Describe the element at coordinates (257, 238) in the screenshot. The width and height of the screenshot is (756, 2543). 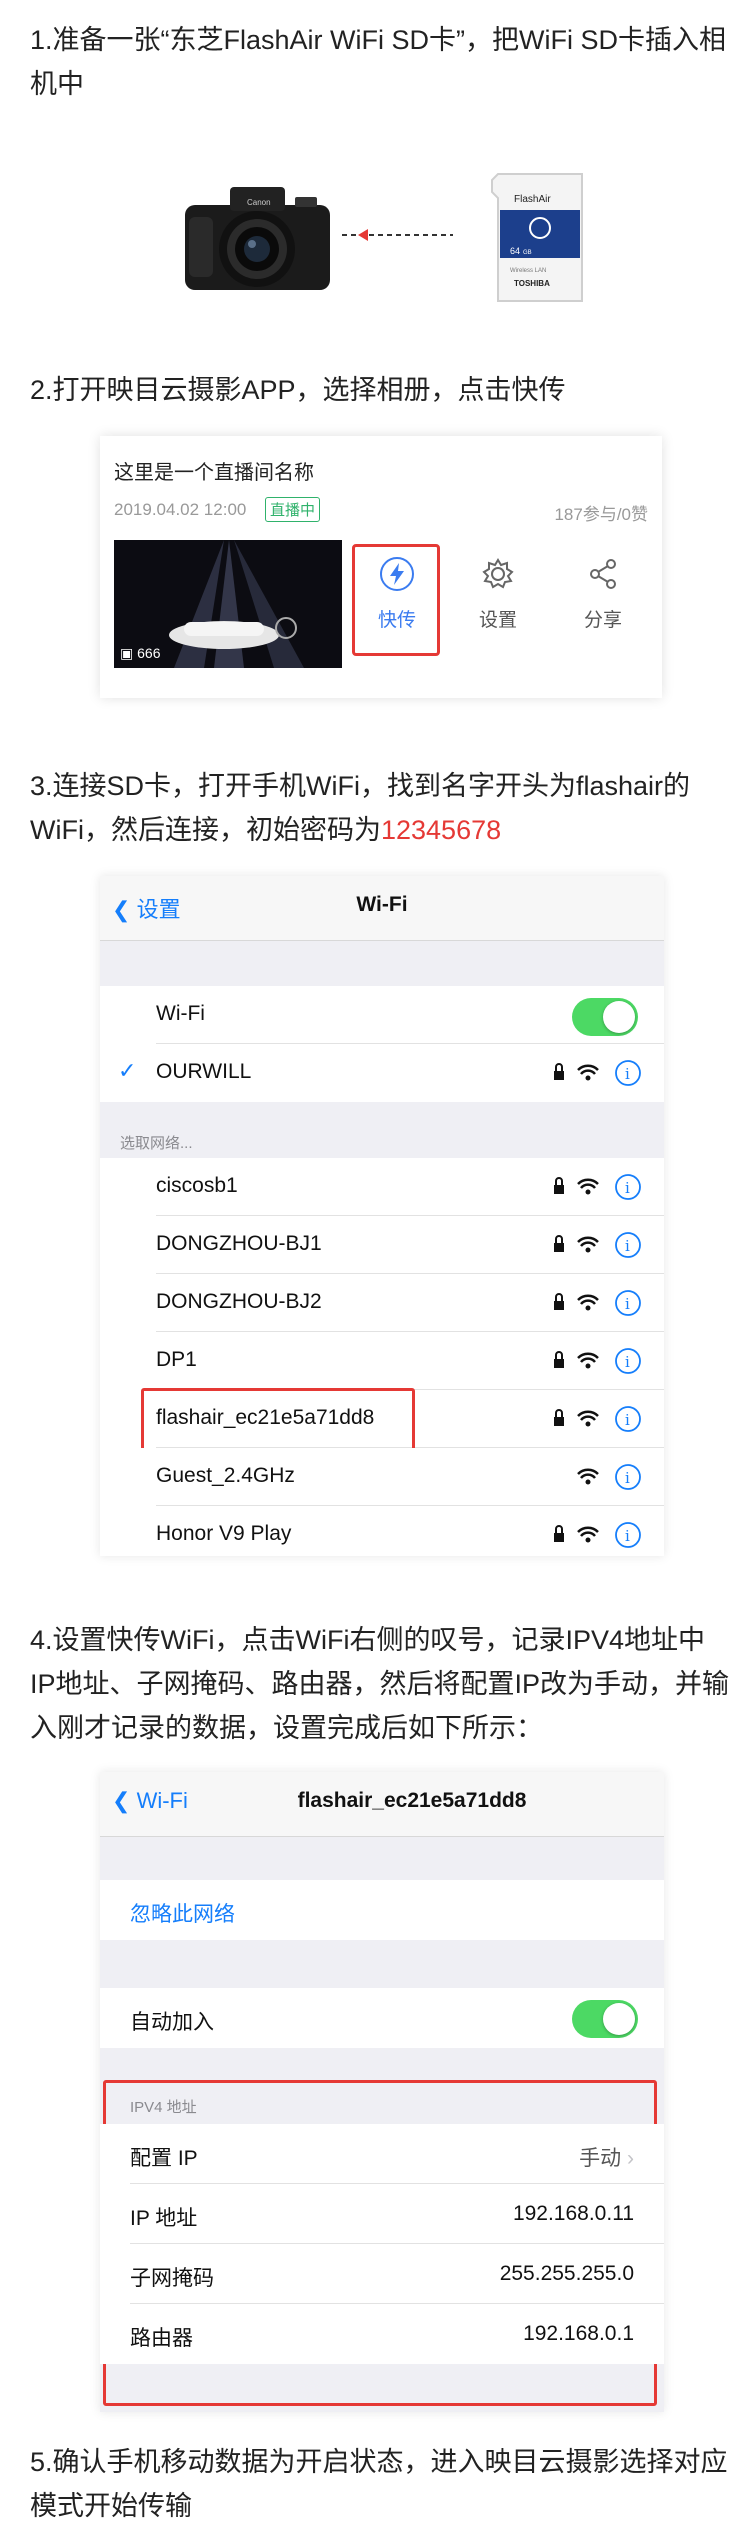
I see `camera-image: Canon` at that location.